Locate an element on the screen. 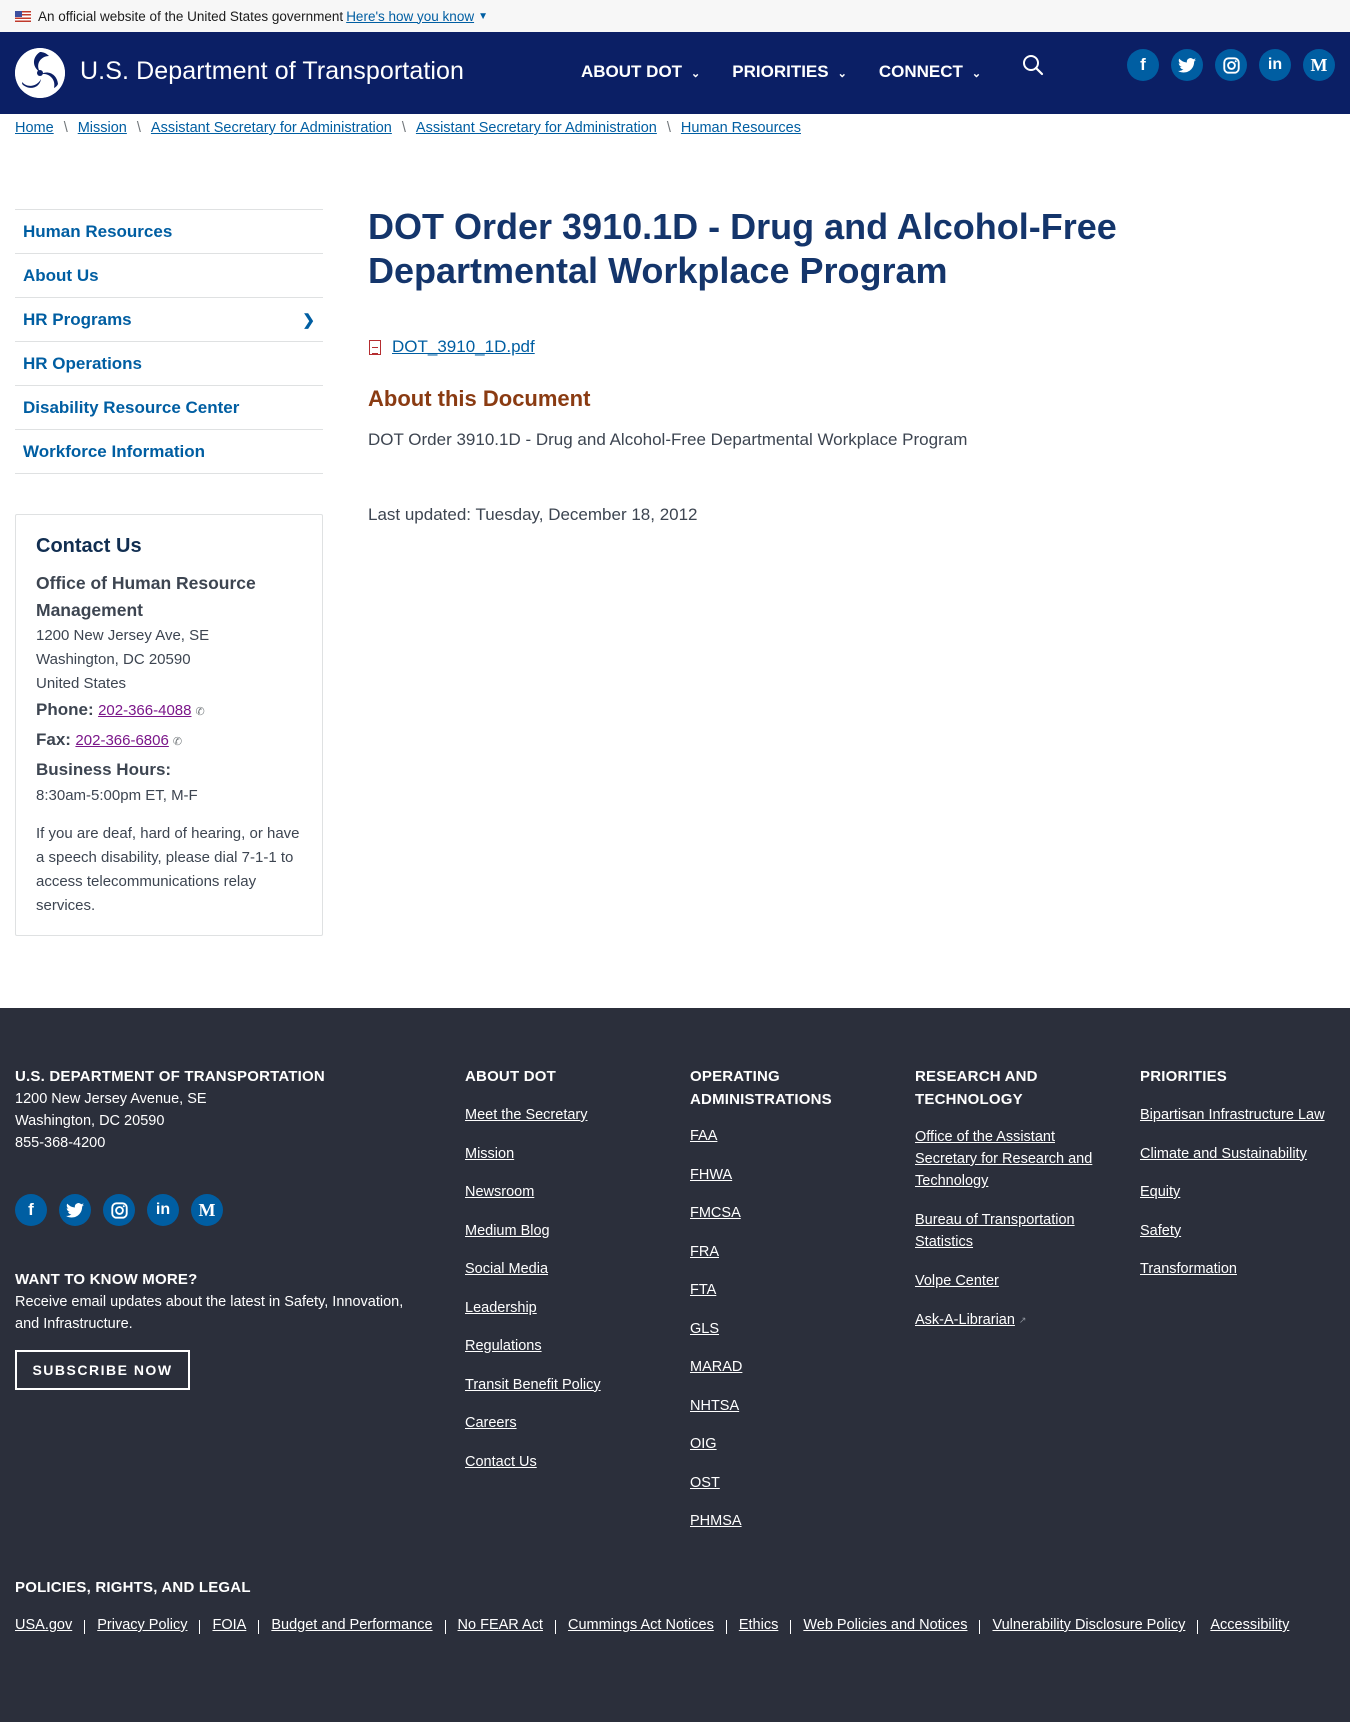 The height and width of the screenshot is (1722, 1350). footer-link: FAA is located at coordinates (780, 1136).